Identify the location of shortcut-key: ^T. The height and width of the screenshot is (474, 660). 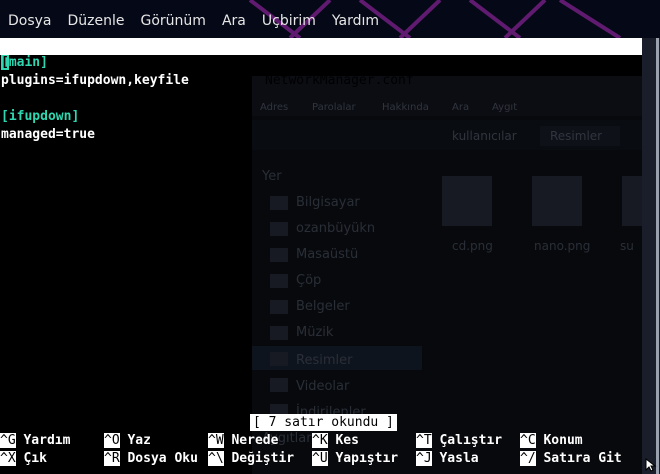
(424, 440).